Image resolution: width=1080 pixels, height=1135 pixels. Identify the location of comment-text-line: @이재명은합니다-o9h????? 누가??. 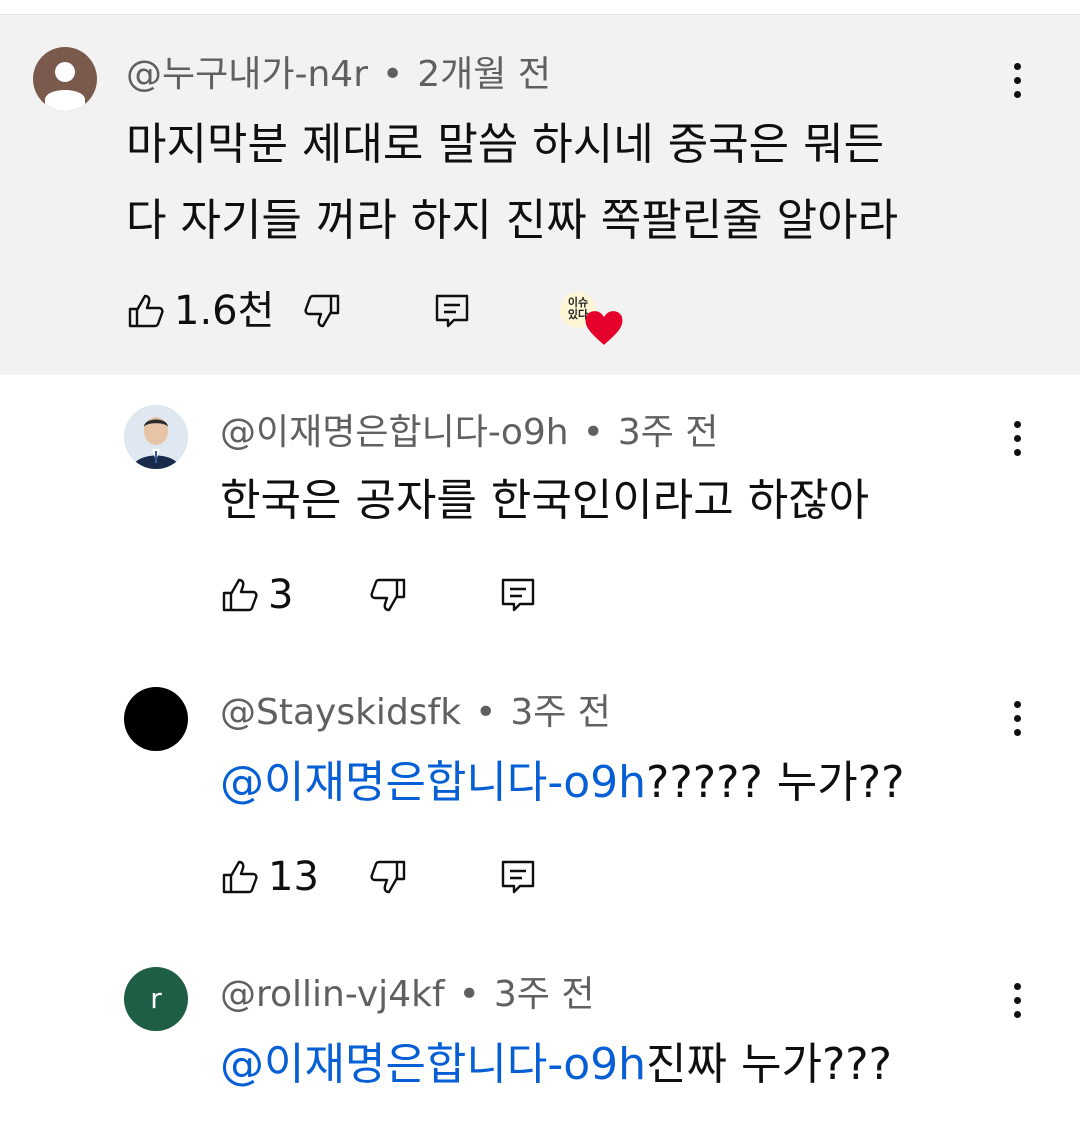
(562, 783).